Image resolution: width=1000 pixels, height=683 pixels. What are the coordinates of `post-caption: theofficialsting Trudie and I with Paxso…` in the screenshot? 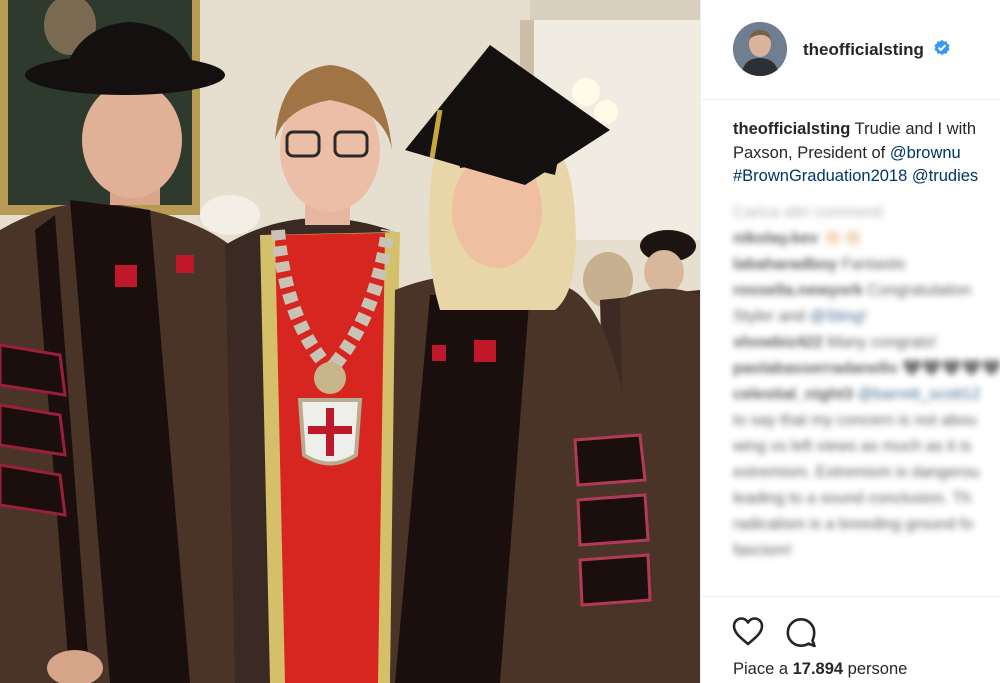 It's located at (866, 153).